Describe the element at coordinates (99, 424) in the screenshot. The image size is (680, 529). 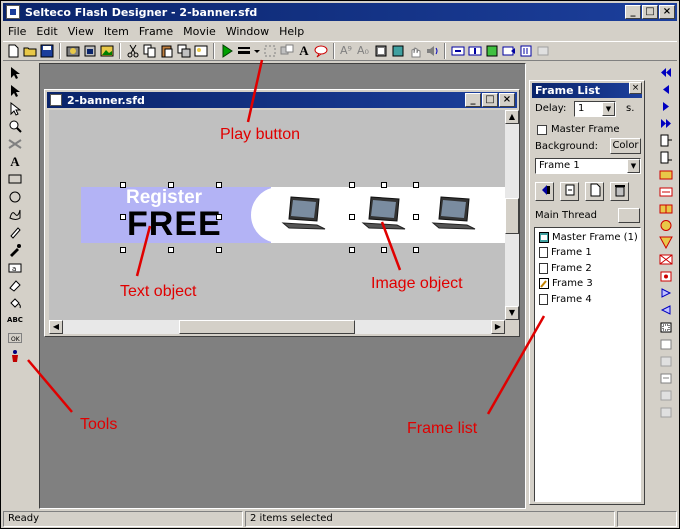
I see `tools-annotation: Tools` at that location.